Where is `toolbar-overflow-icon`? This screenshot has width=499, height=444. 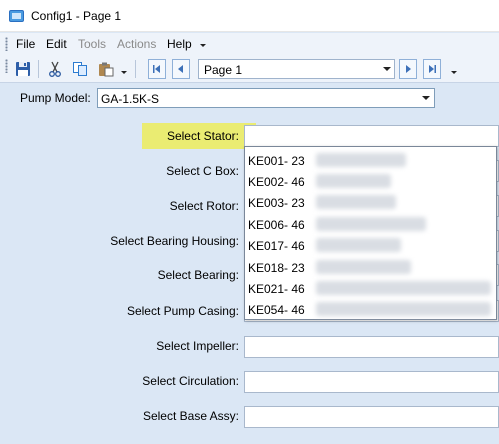 toolbar-overflow-icon is located at coordinates (454, 72).